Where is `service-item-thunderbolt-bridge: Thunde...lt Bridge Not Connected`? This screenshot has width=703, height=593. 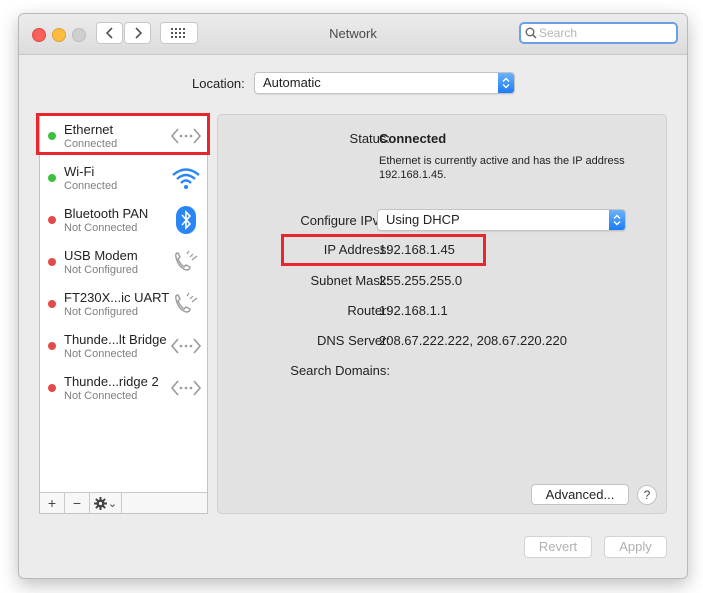 service-item-thunderbolt-bridge: Thunde...lt Bridge Not Connected is located at coordinates (123, 346).